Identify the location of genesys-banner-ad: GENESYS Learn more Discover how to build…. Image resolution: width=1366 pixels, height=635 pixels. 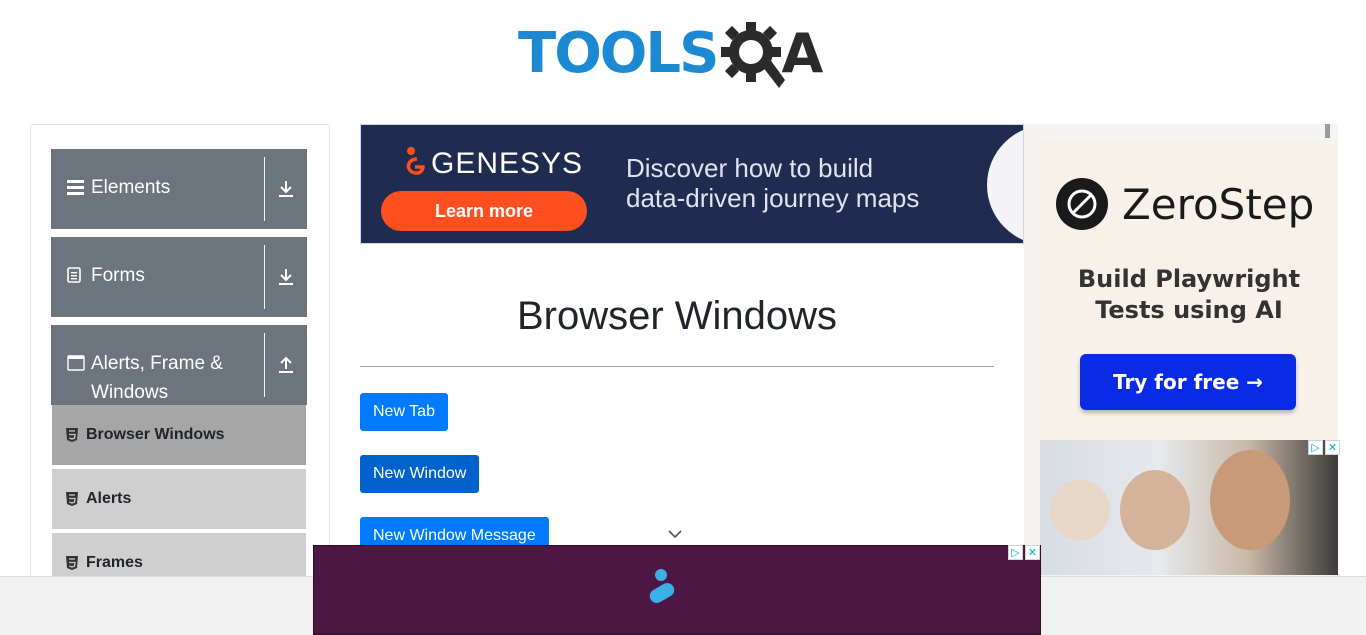
(692, 184).